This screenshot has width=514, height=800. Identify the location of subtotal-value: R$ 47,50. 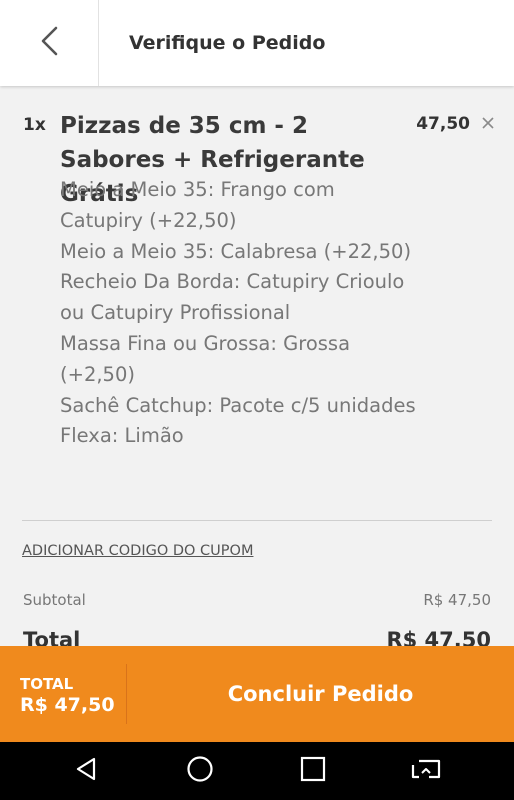
(457, 600).